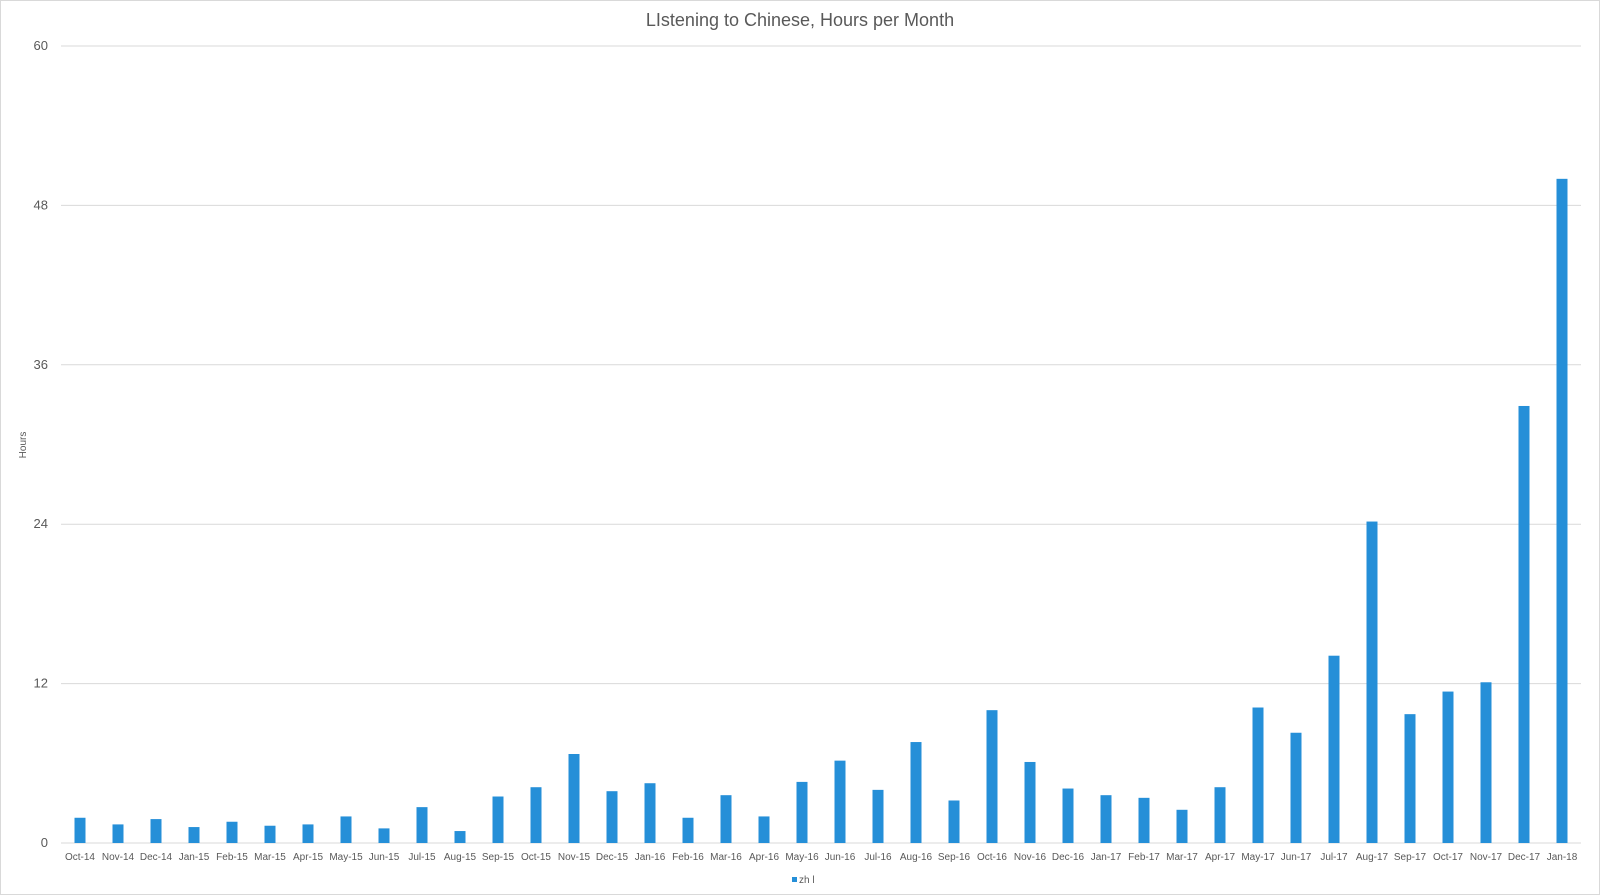 This screenshot has height=895, width=1600. Describe the element at coordinates (794, 879) in the screenshot. I see `legend-swatch` at that location.